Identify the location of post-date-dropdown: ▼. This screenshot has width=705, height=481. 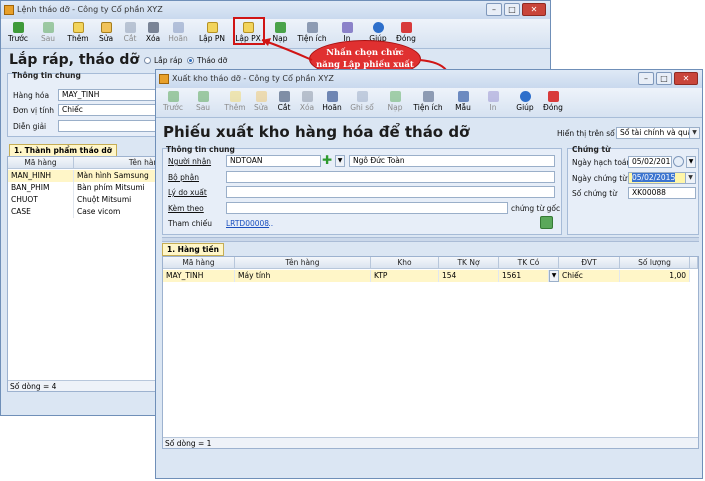
(691, 162).